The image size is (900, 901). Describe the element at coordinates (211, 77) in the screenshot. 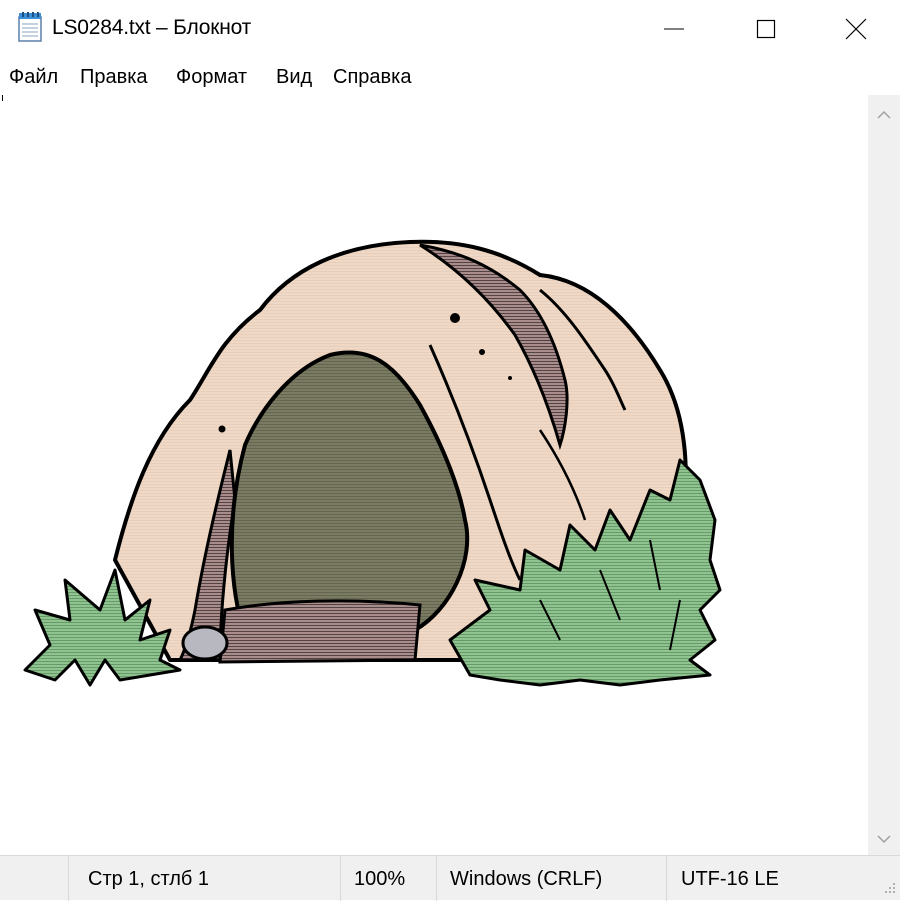

I see `menu-format: Формат` at that location.